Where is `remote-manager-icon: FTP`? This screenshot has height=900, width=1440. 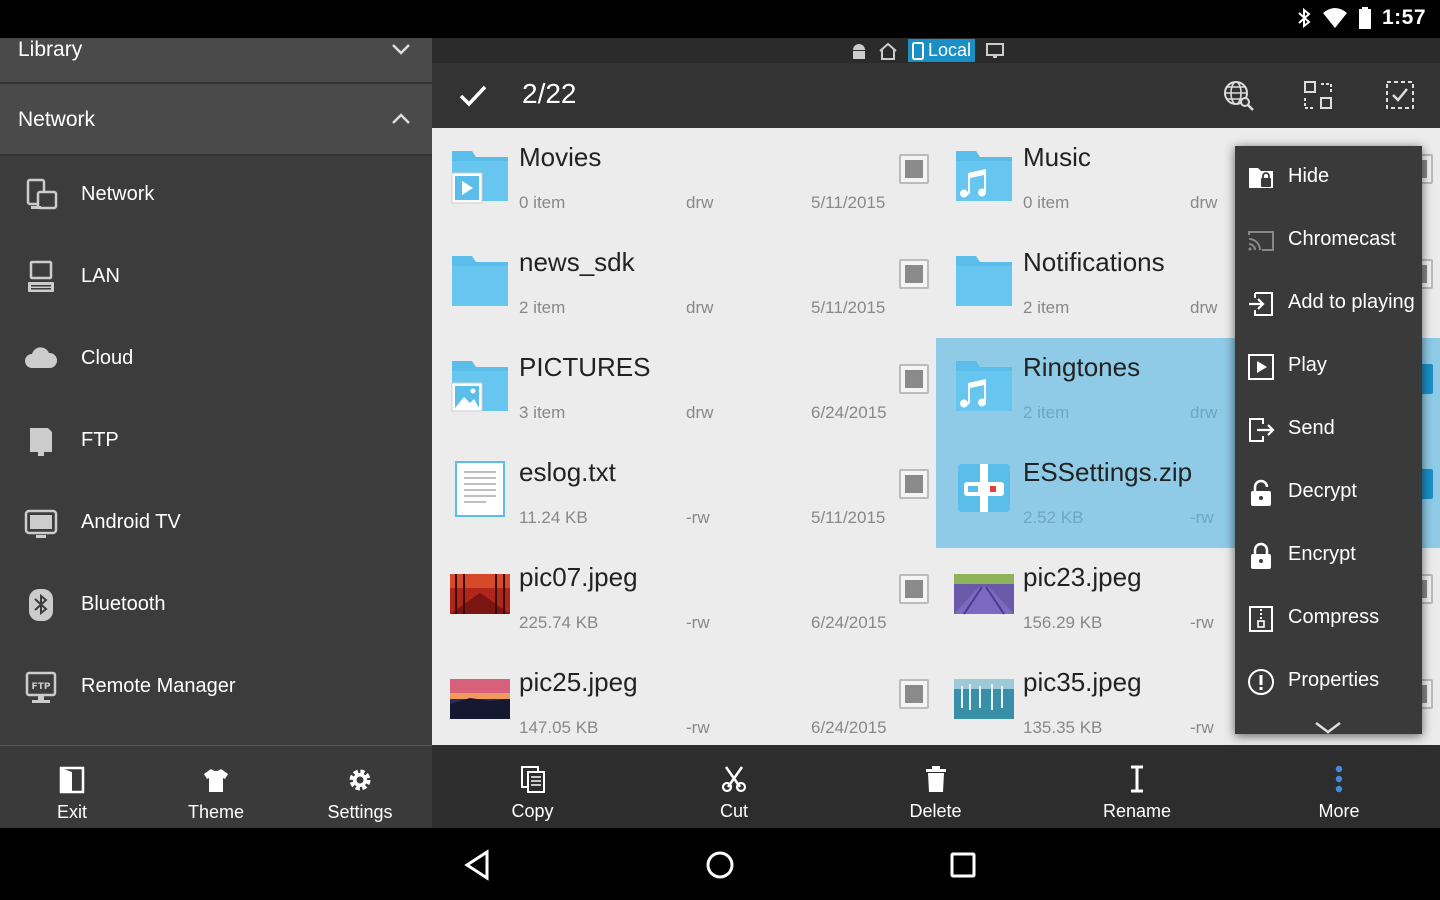 remote-manager-icon: FTP is located at coordinates (41, 687).